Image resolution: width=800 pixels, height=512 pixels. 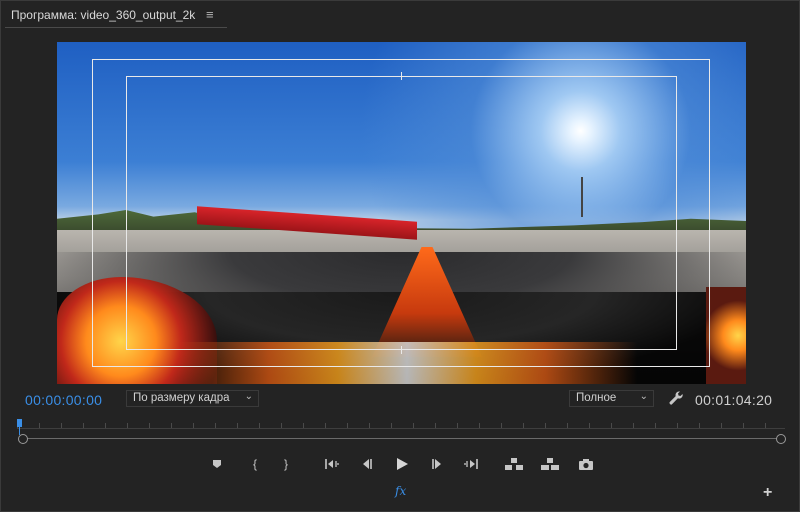 I want to click on current-timecode: 00:00:00:00, so click(x=63, y=400).